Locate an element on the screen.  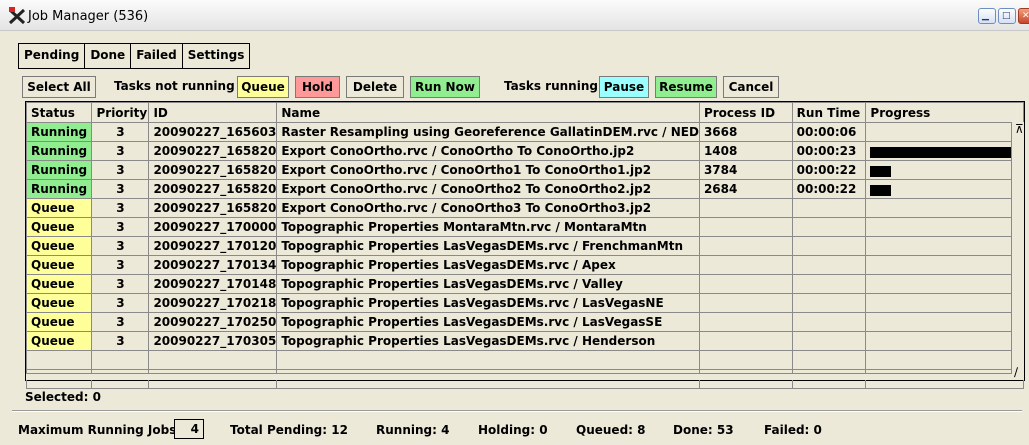
tasks-not-running-label: Tasks not running is located at coordinates (174, 86).